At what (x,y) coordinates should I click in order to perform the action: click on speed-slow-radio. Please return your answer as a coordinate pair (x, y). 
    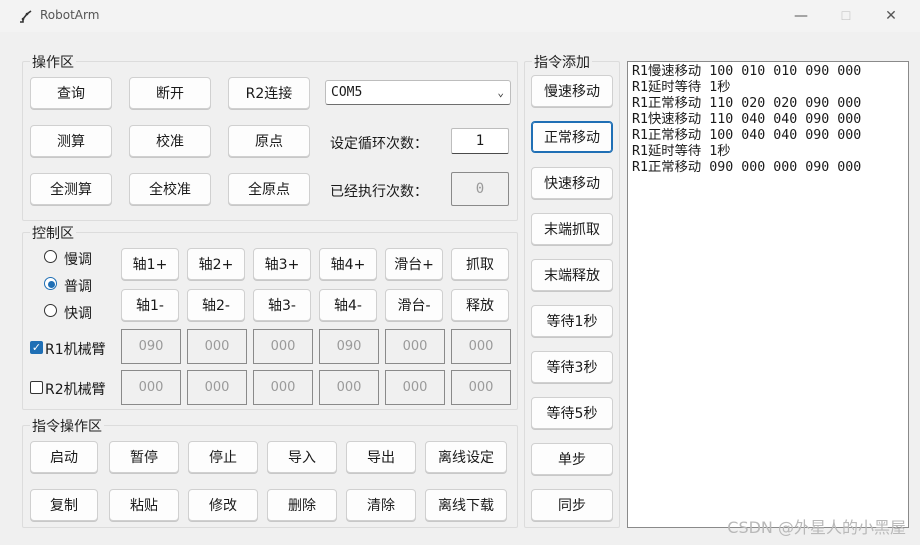
    Looking at the image, I should click on (50, 256).